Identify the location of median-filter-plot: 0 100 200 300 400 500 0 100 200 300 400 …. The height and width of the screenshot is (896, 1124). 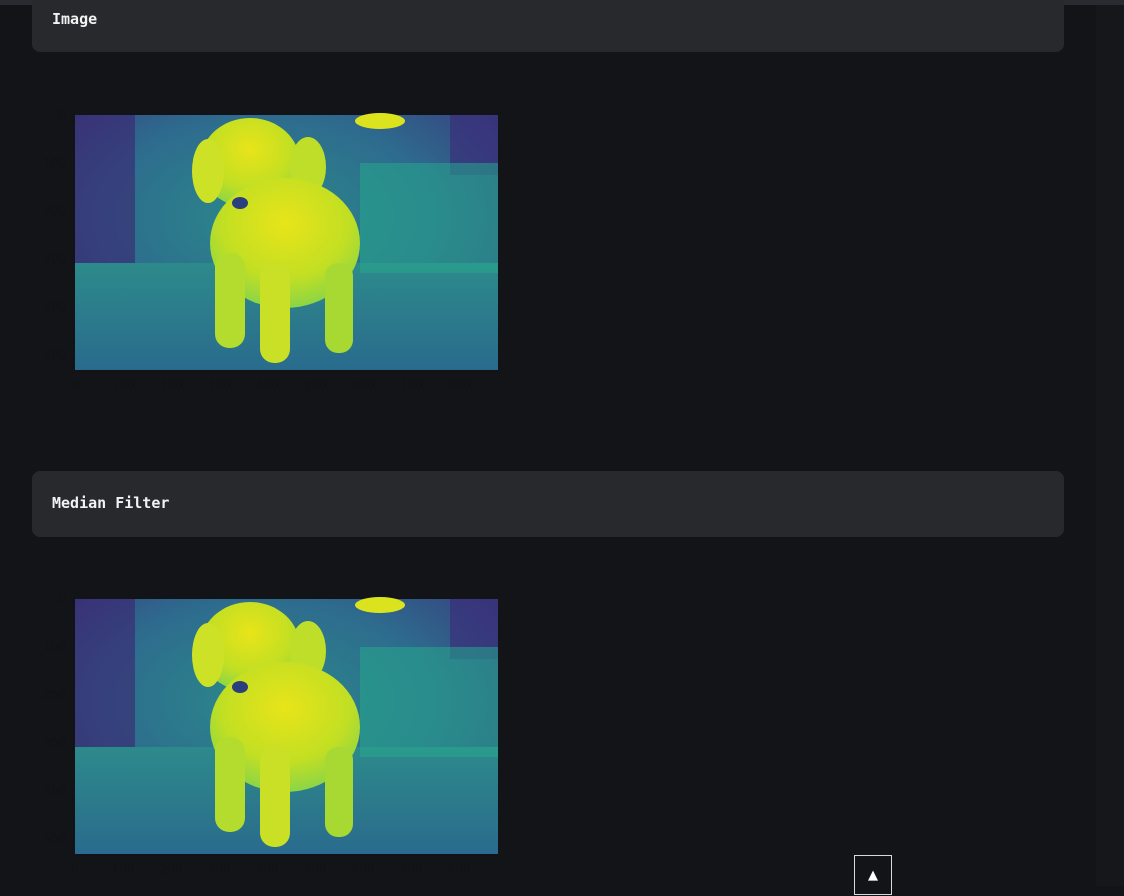
(270, 732).